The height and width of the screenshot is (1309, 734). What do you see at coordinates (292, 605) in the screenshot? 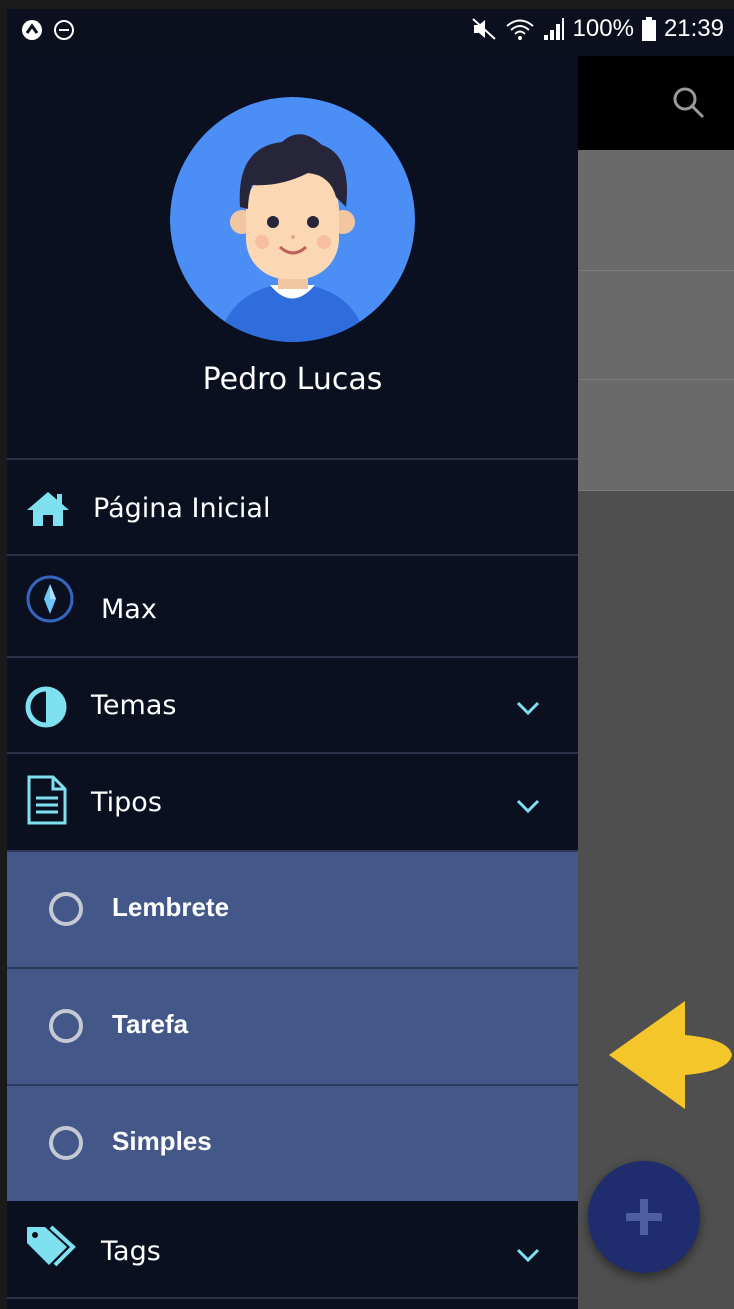
I see `menu-item-max: Max` at bounding box center [292, 605].